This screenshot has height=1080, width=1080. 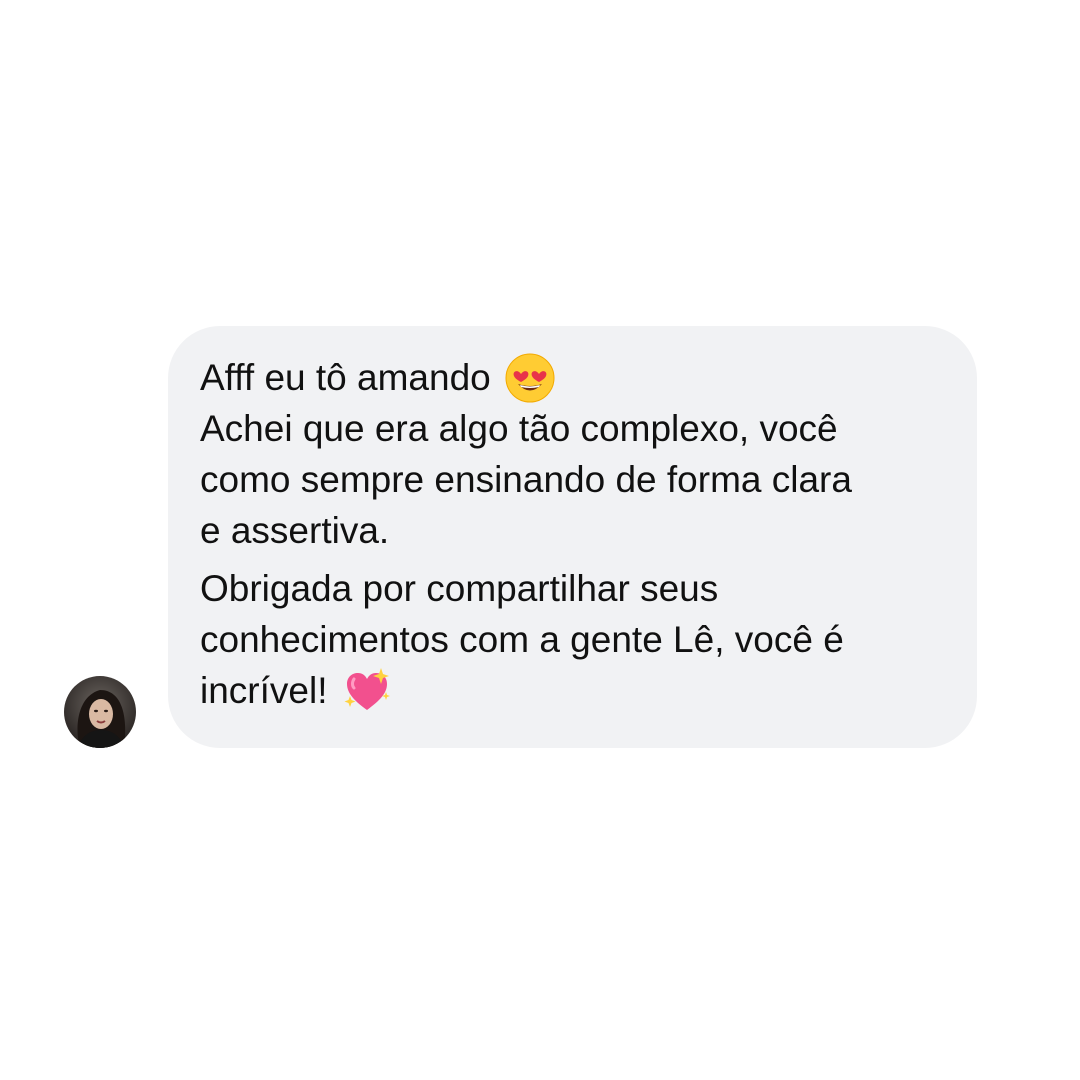 What do you see at coordinates (459, 588) in the screenshot?
I see `message-line: Obrigada por compartilhar seus` at bounding box center [459, 588].